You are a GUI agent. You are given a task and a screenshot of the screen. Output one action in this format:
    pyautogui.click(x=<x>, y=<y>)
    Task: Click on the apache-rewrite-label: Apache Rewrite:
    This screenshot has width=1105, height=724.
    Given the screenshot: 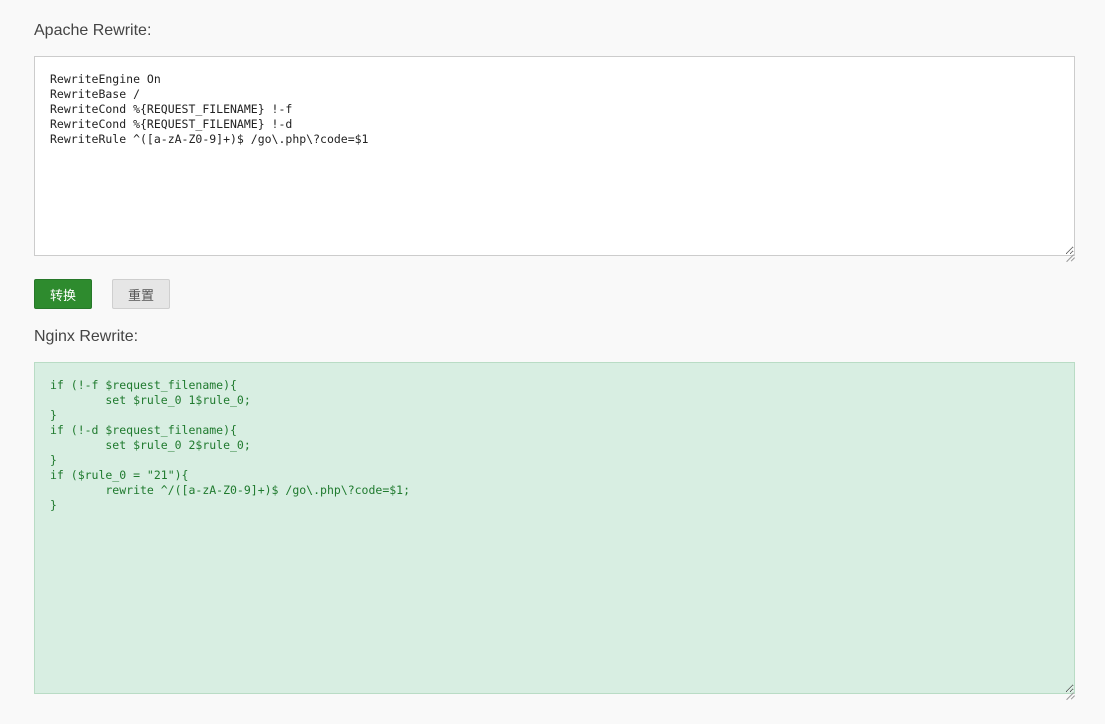 What is the action you would take?
    pyautogui.click(x=93, y=30)
    